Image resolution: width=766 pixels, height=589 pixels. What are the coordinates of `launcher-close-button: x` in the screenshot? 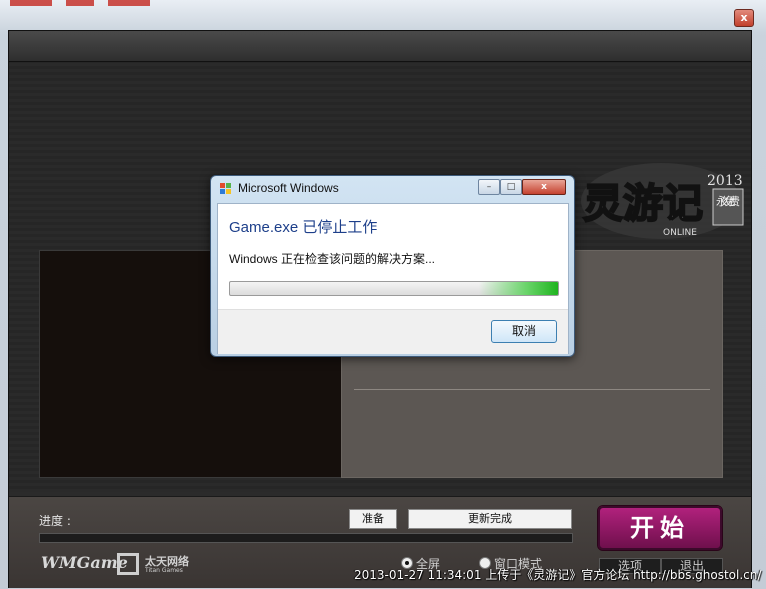 It's located at (744, 18).